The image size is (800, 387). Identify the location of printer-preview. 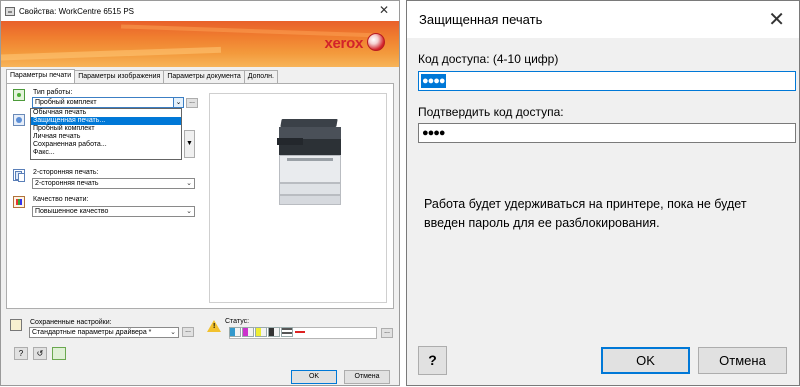
(298, 198).